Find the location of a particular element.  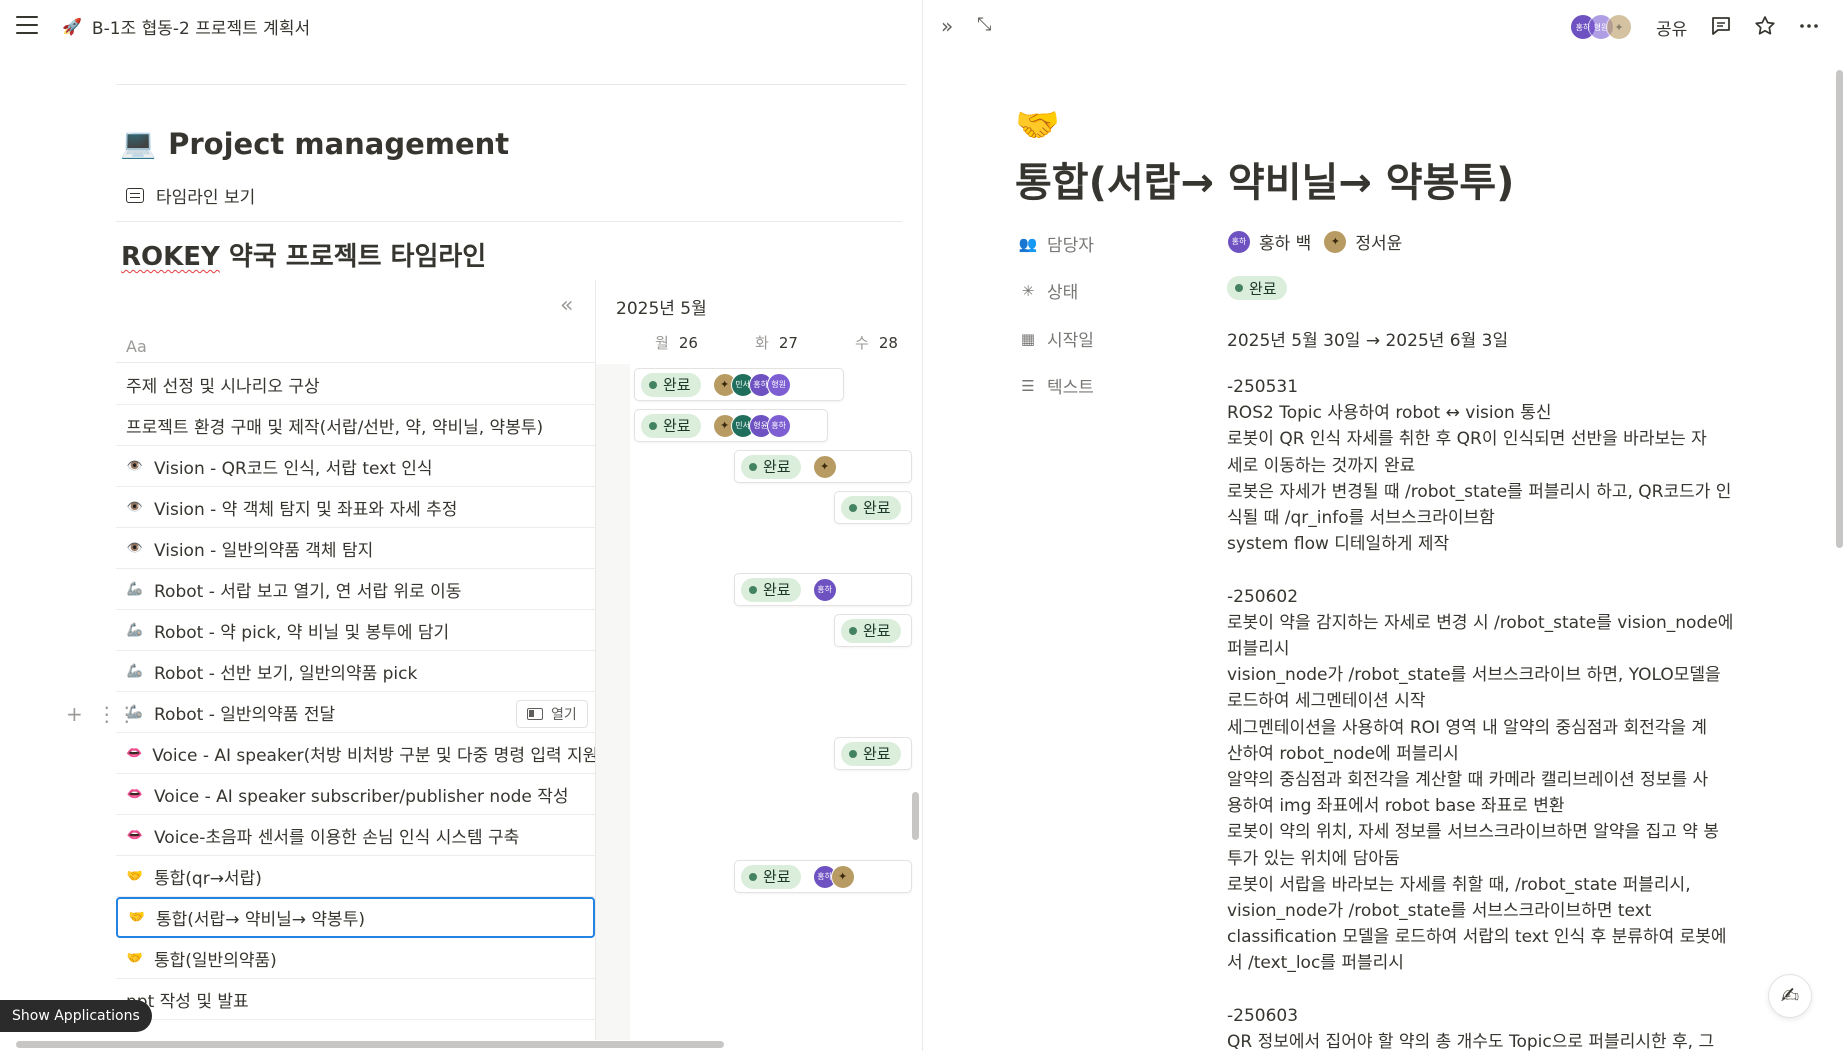

divider is located at coordinates (509, 221).